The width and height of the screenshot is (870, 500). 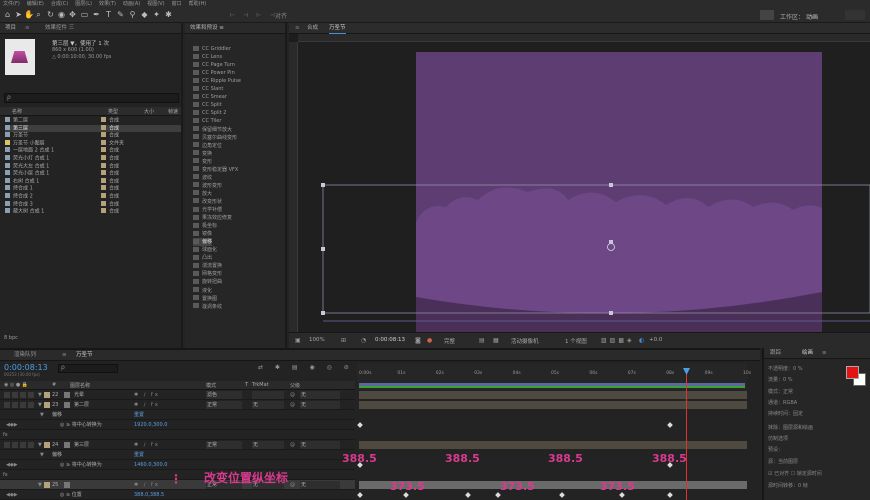 I want to click on paint-mode: 模式：正常, so click(x=780, y=391).